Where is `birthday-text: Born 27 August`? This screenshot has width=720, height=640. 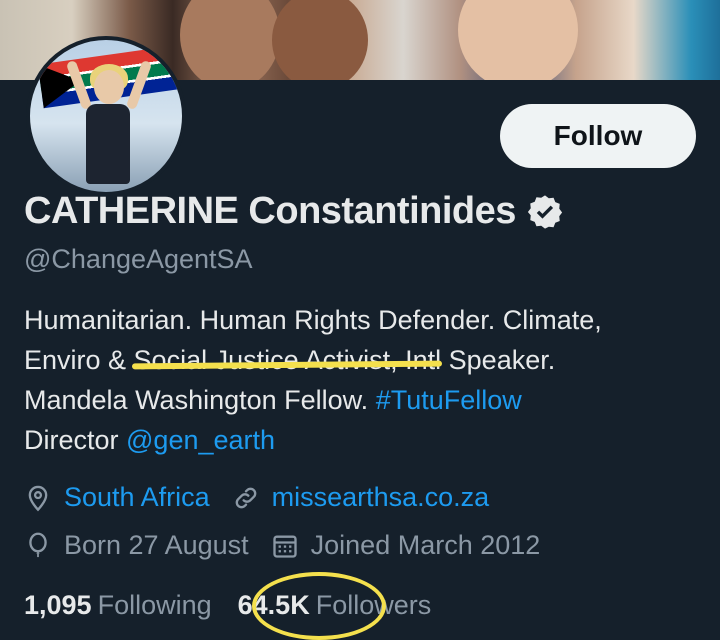
birthday-text: Born 27 August is located at coordinates (156, 545).